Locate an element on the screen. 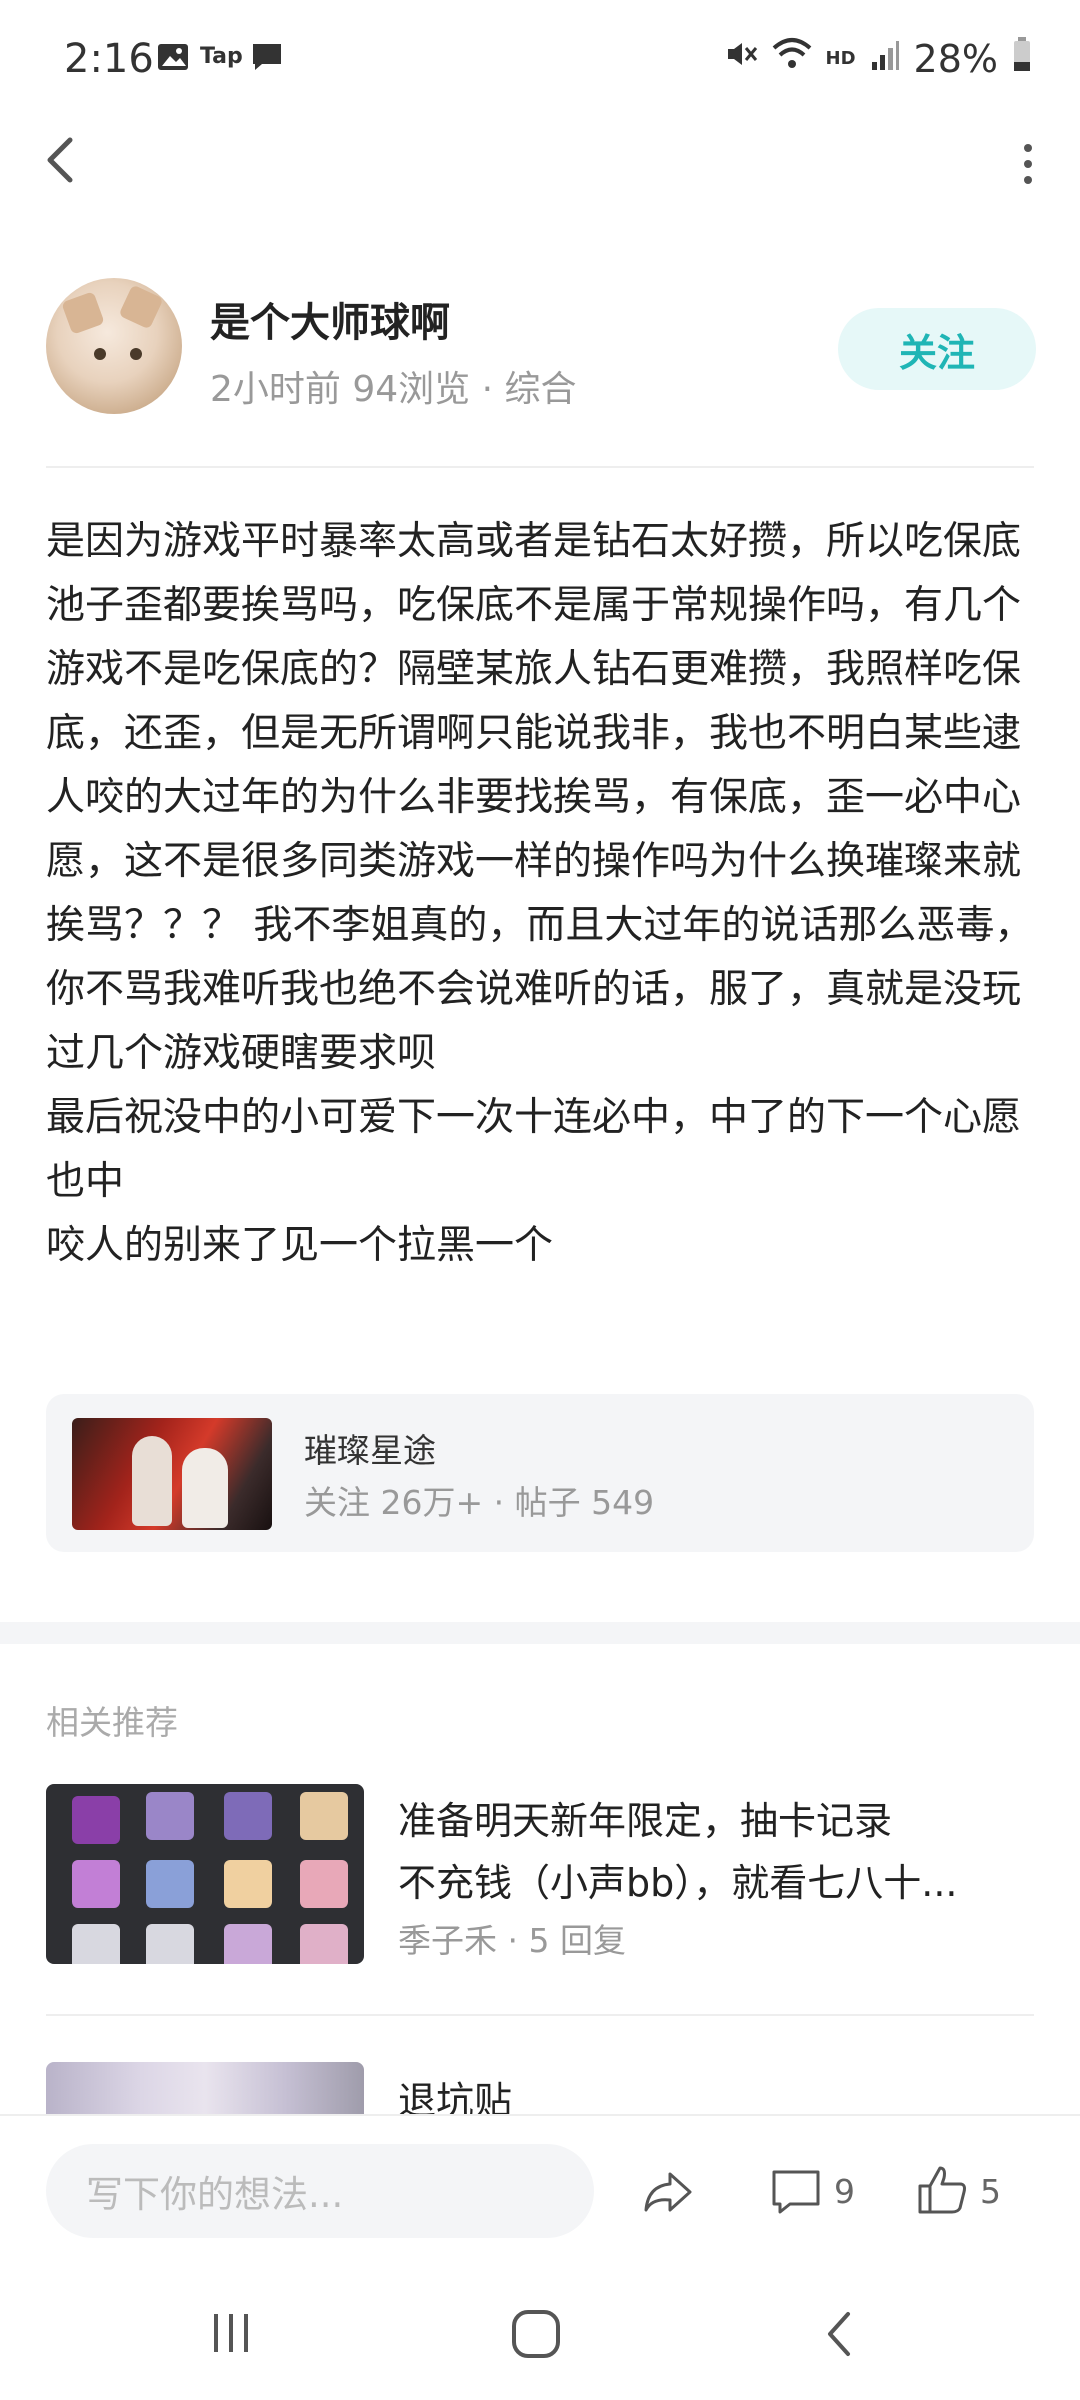 The image size is (1080, 2400). comment-count: 9 is located at coordinates (844, 2191).